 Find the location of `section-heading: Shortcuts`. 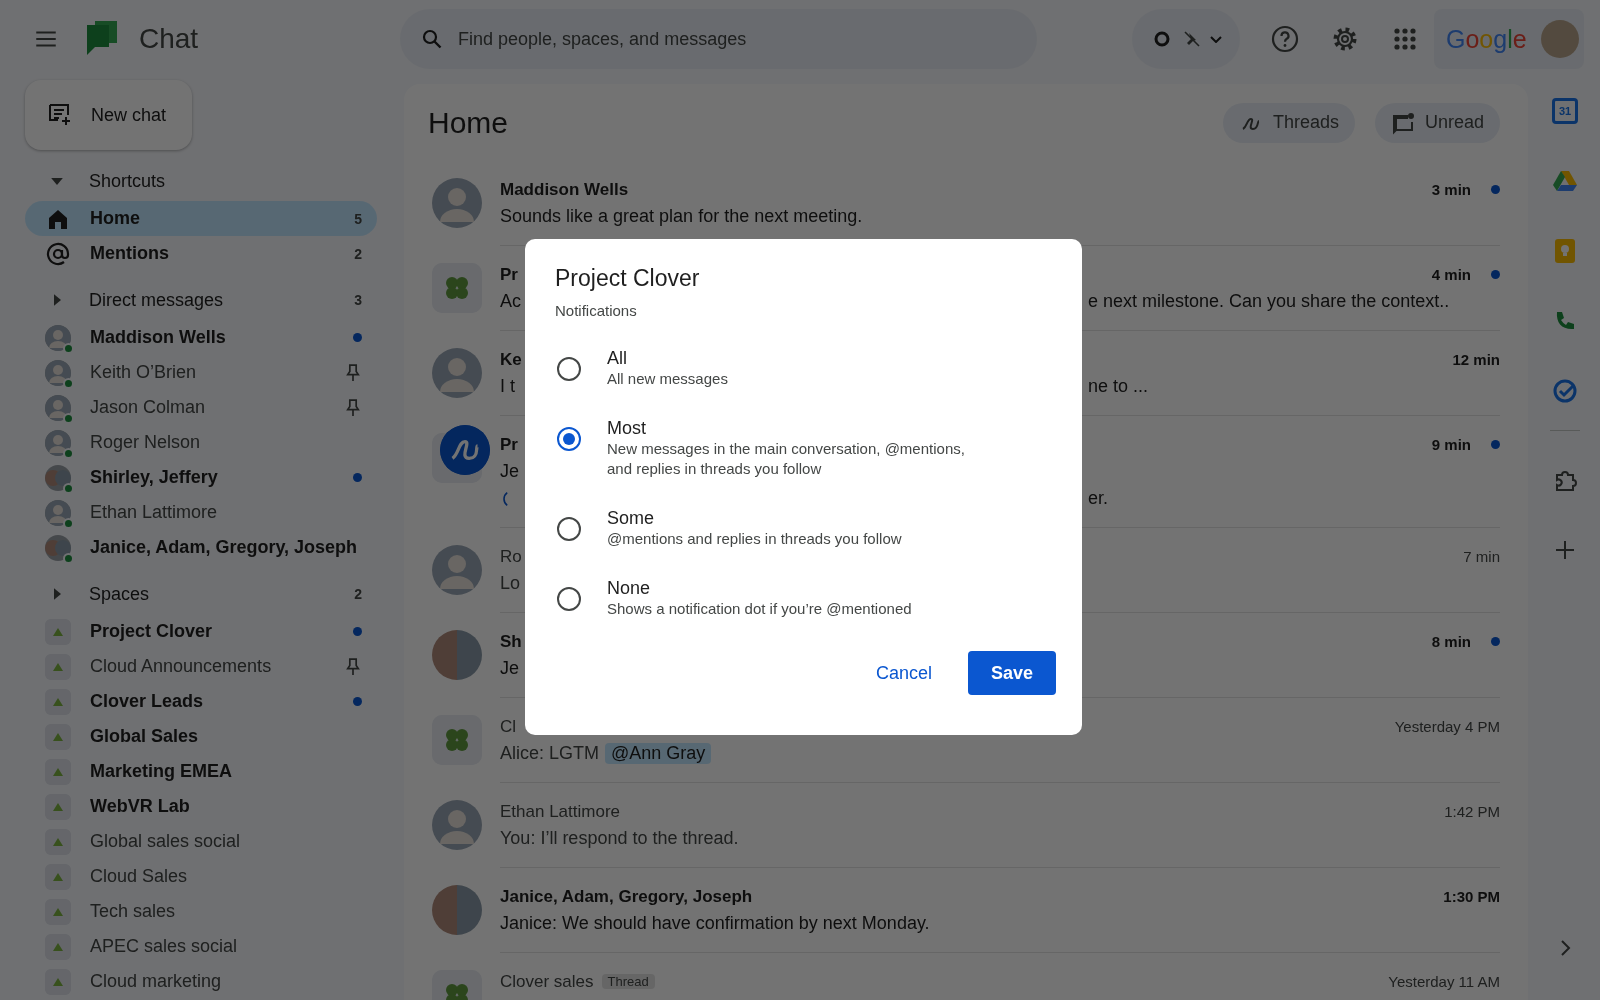

section-heading: Shortcuts is located at coordinates (225, 181).